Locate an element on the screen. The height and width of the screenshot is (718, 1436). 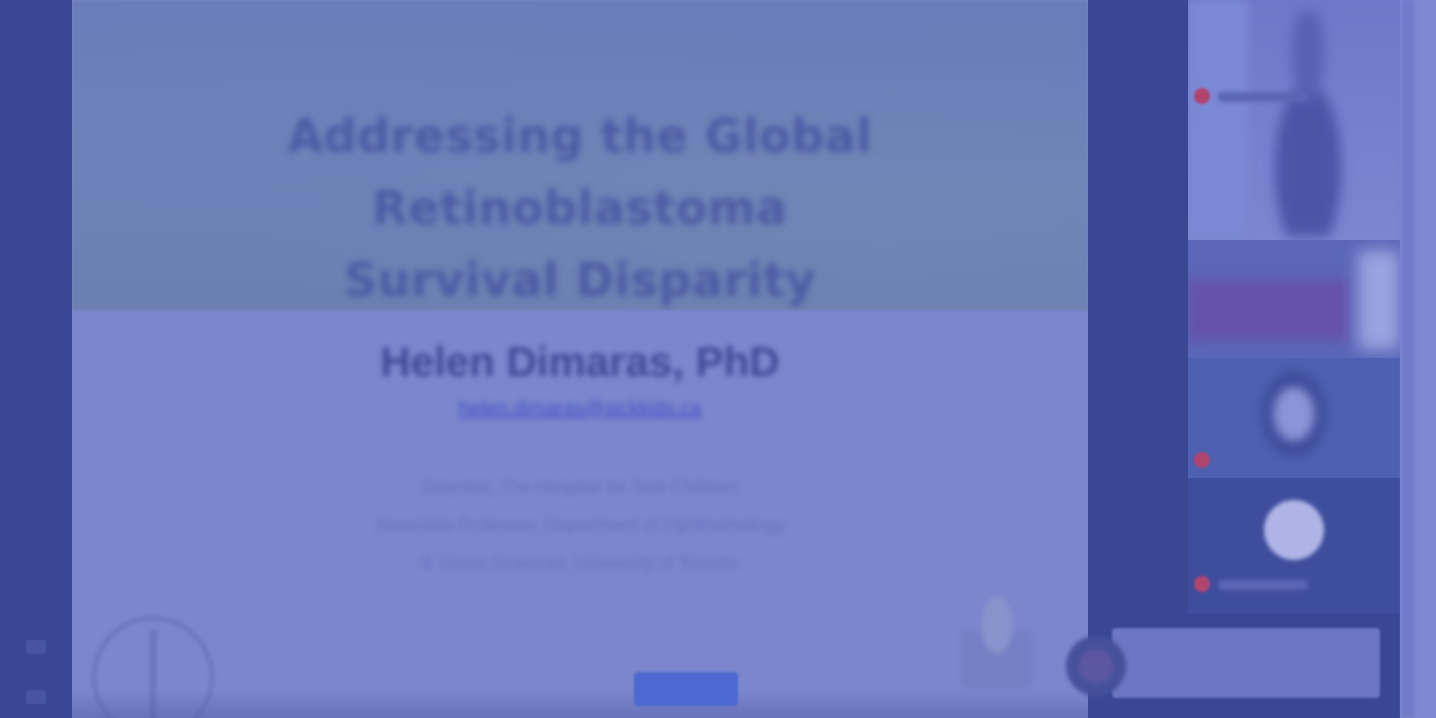
presenter-name: Helen Dimaras, PhD is located at coordinates (580, 361).